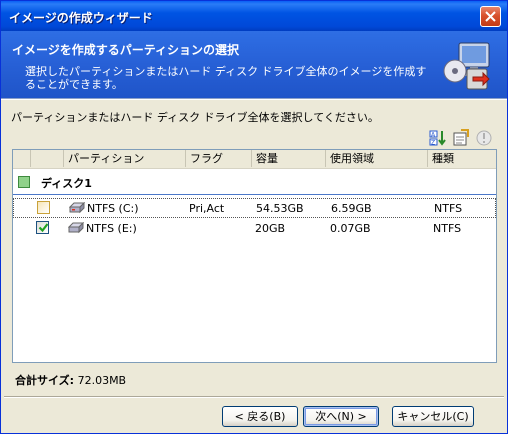 The height and width of the screenshot is (434, 508). I want to click on properties-icon, so click(461, 138).